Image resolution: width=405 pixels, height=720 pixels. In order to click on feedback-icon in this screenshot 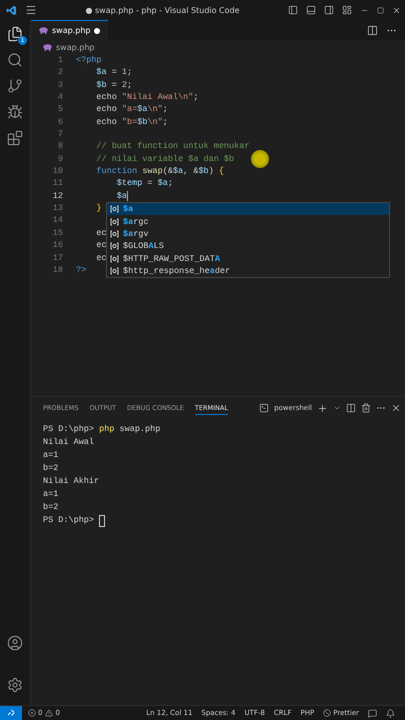, I will do `click(372, 713)`.